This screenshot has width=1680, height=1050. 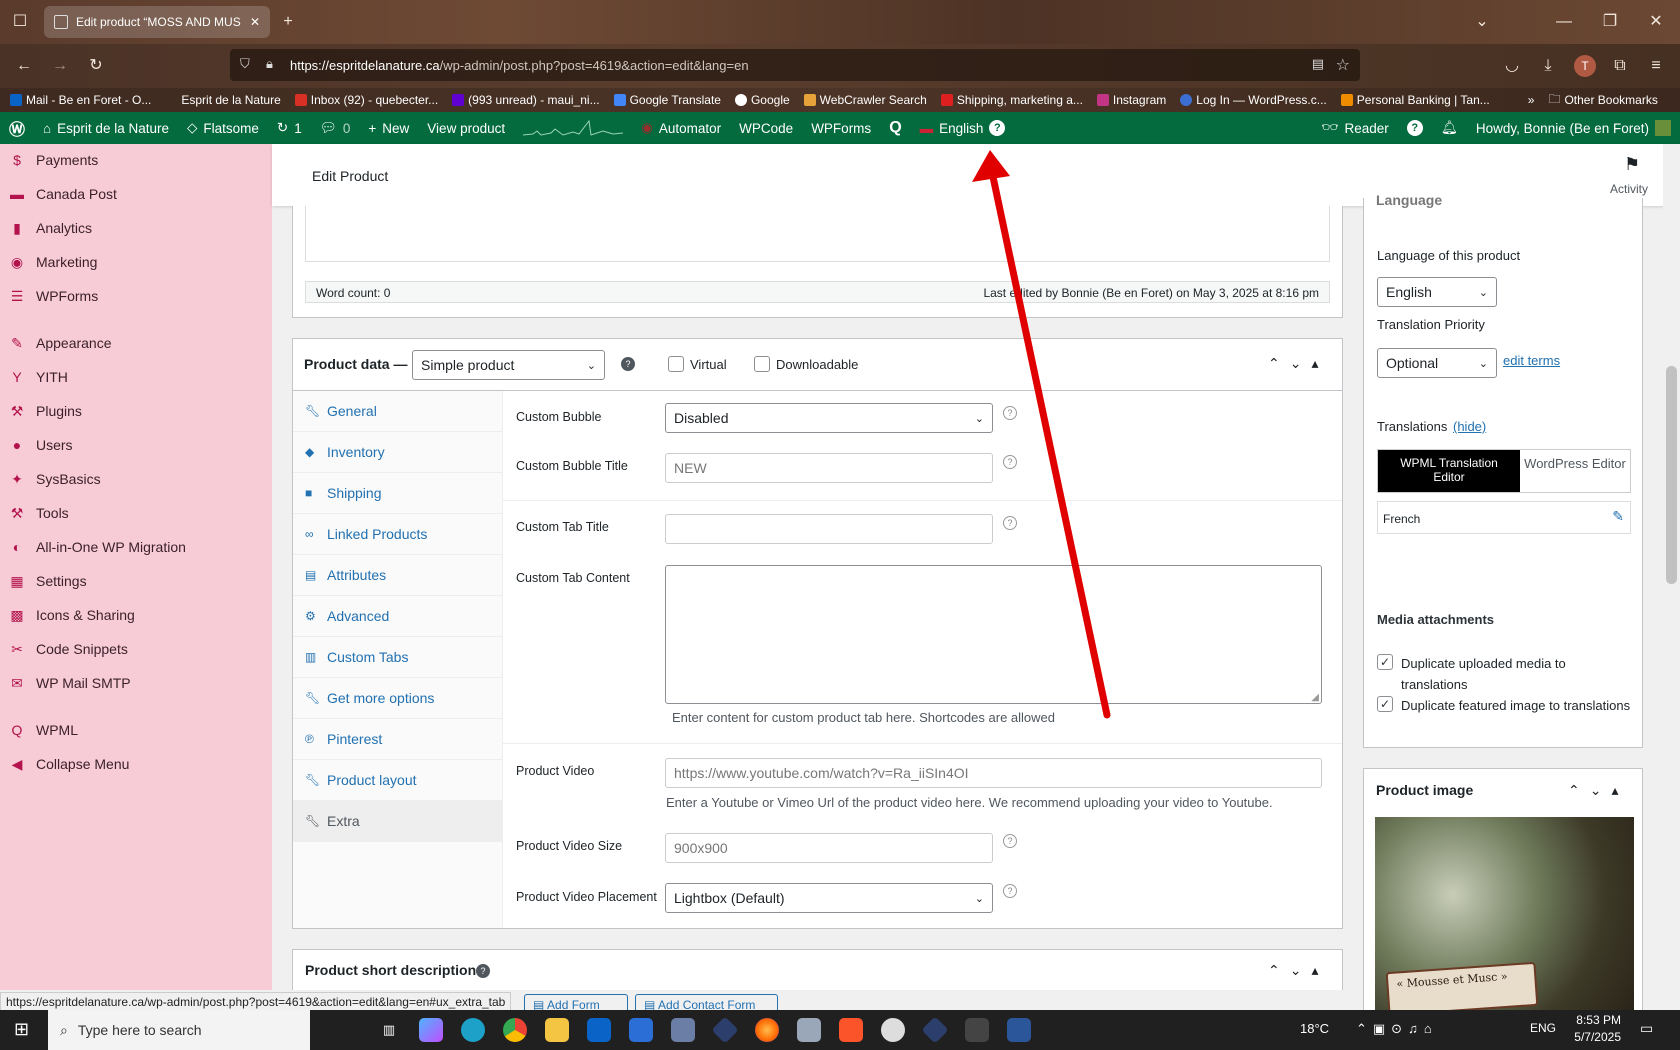 What do you see at coordinates (865, 100) in the screenshot?
I see `bookmark-item: WebCrawler Search` at bounding box center [865, 100].